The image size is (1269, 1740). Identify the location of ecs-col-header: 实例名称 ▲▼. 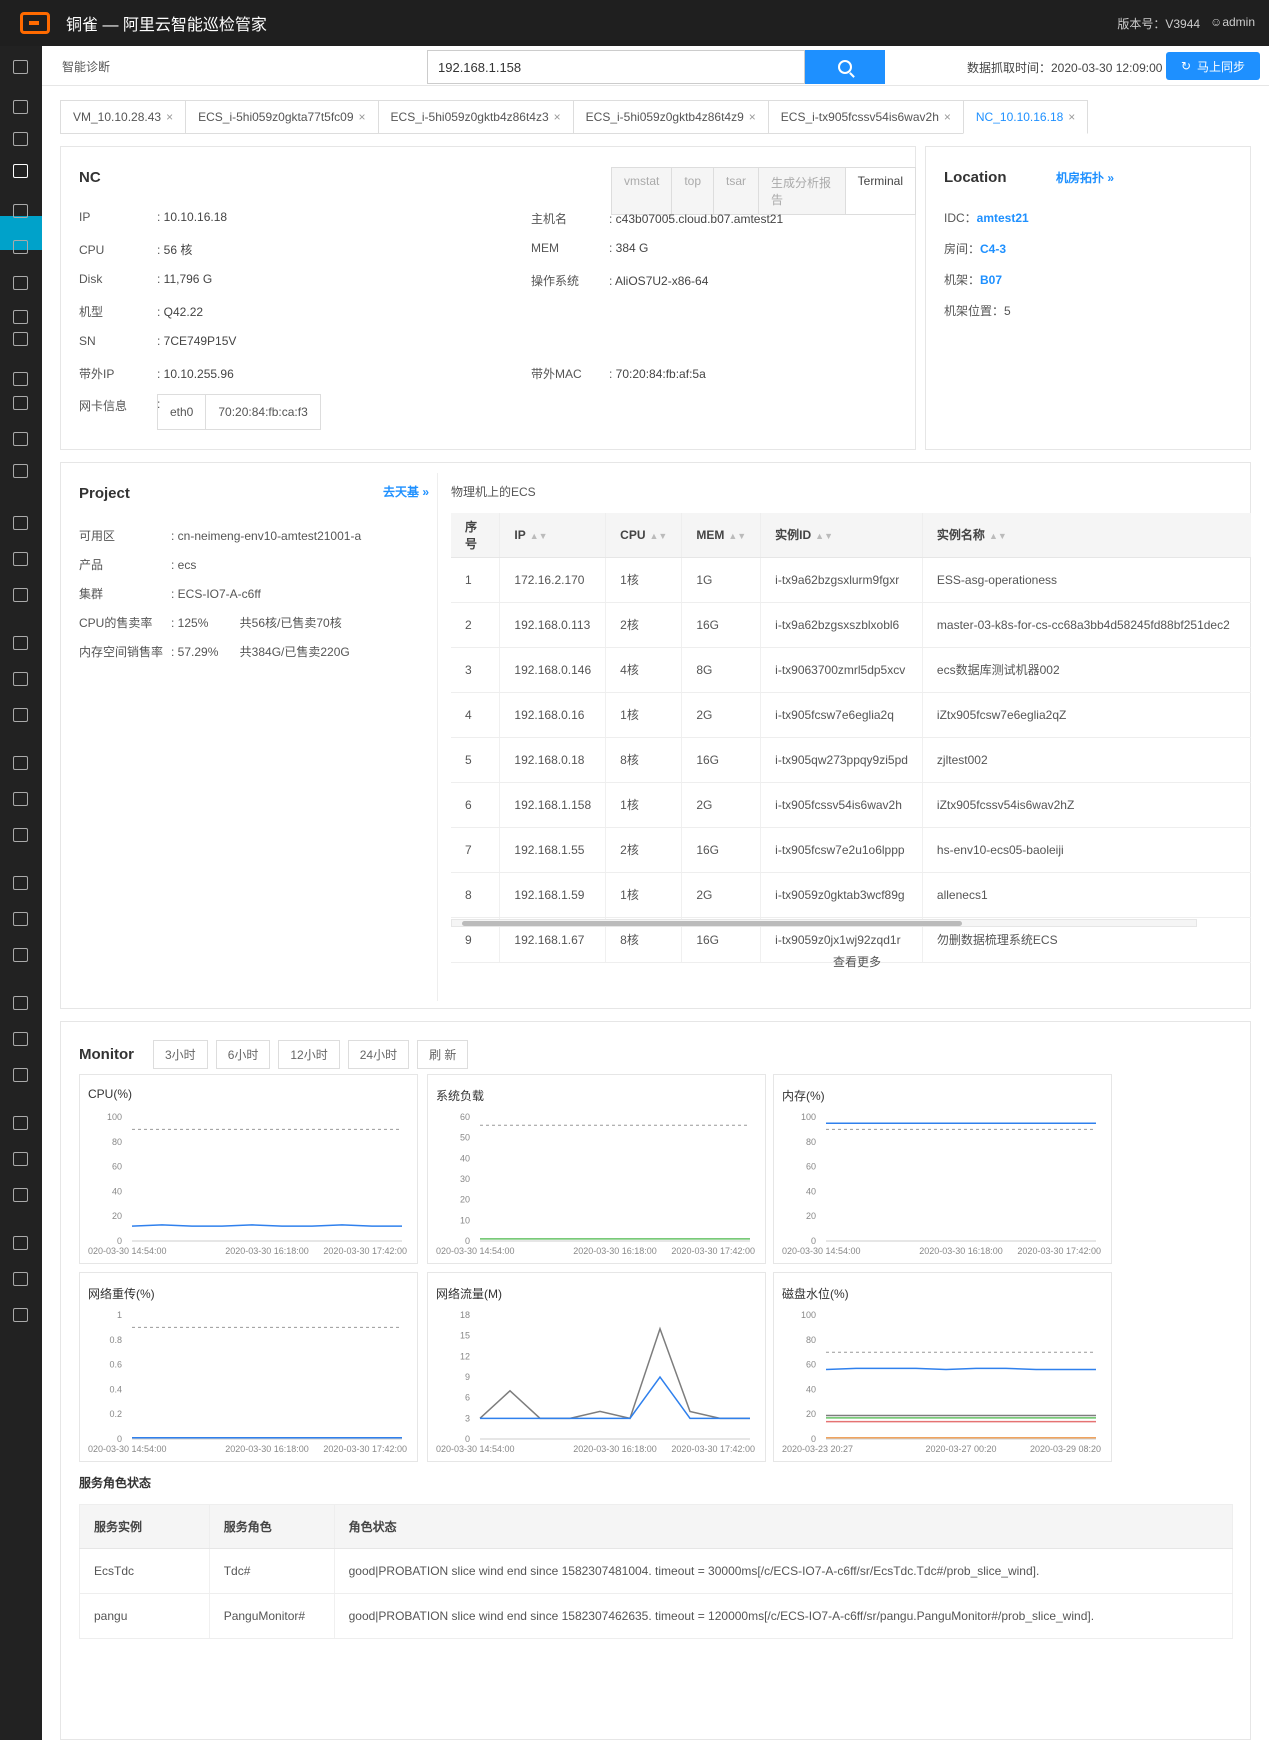
(1086, 535).